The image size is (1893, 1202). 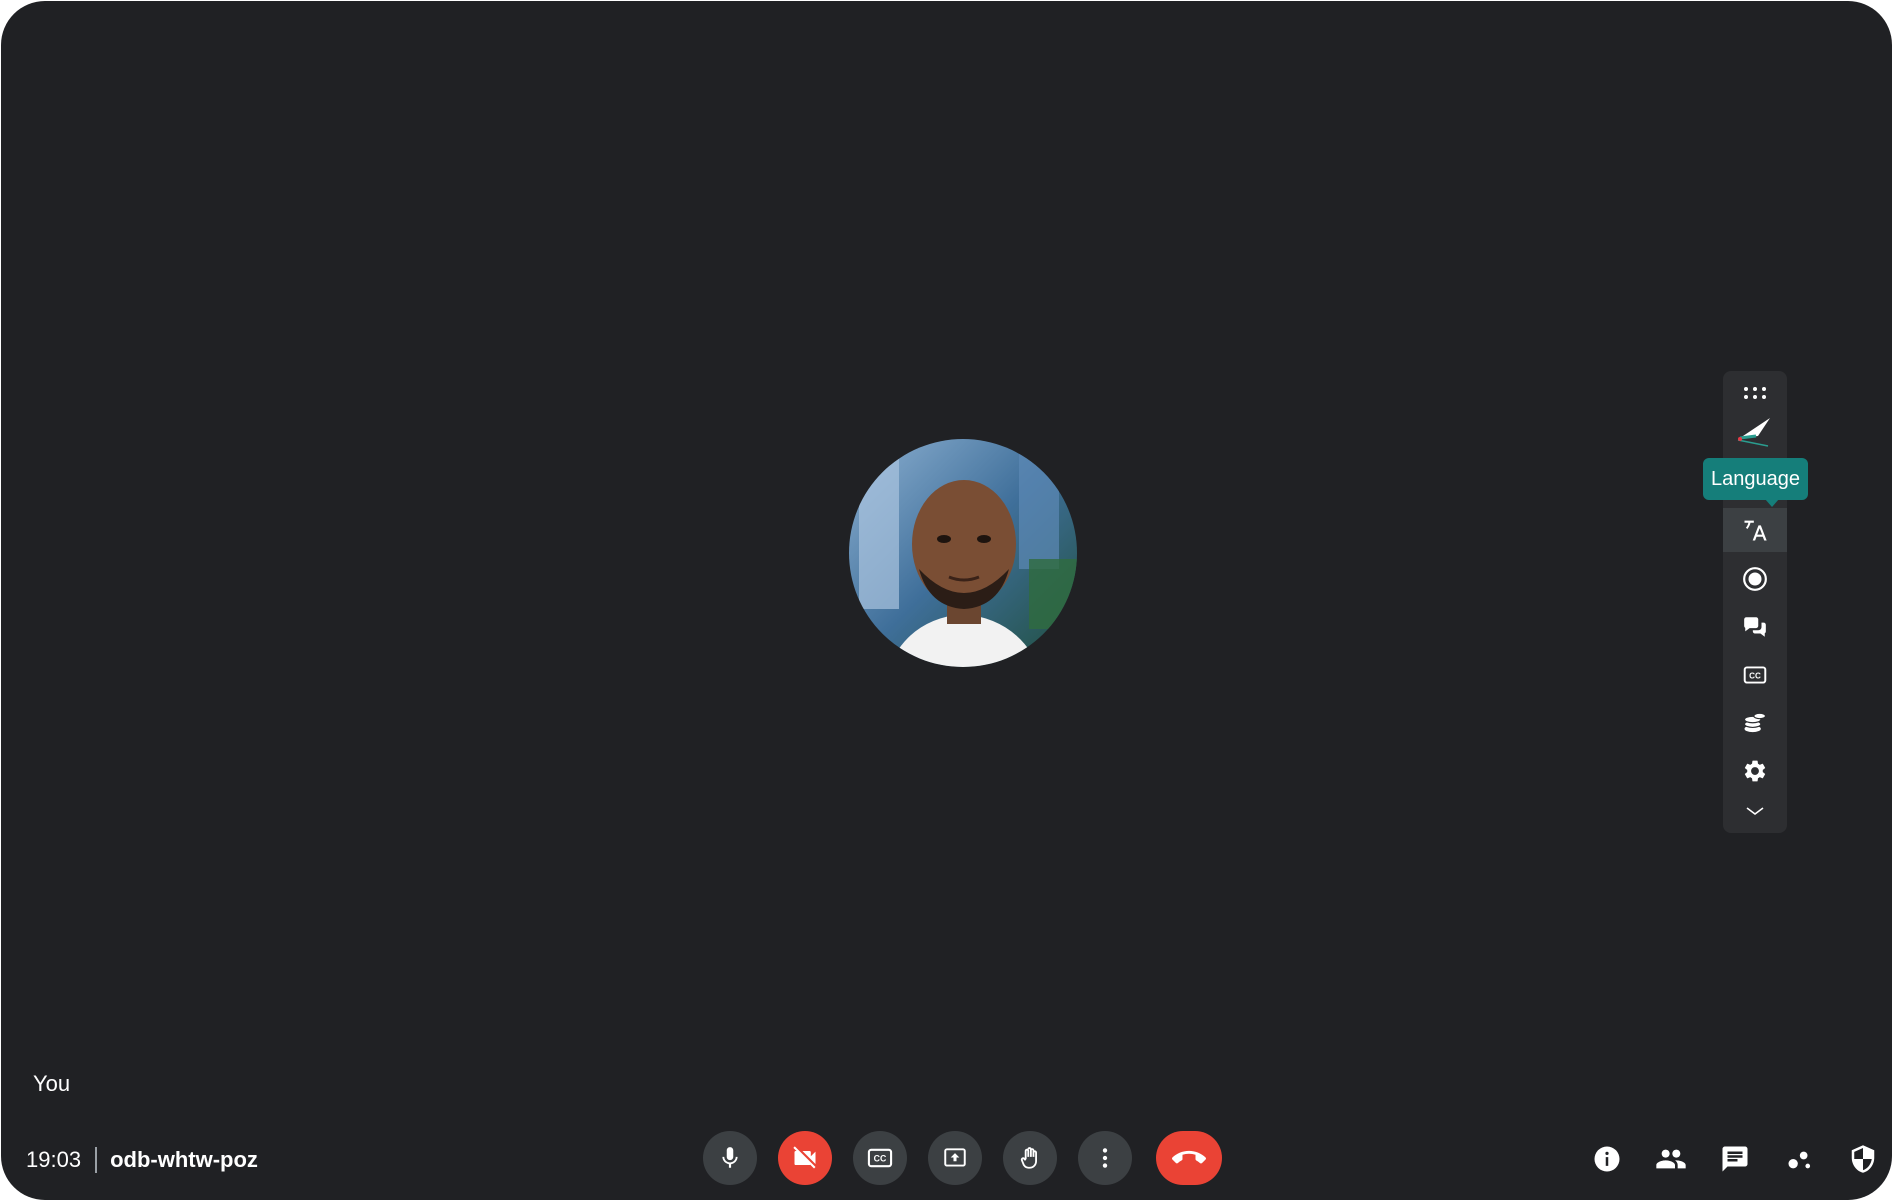 I want to click on chat-icon, so click(x=1735, y=1159).